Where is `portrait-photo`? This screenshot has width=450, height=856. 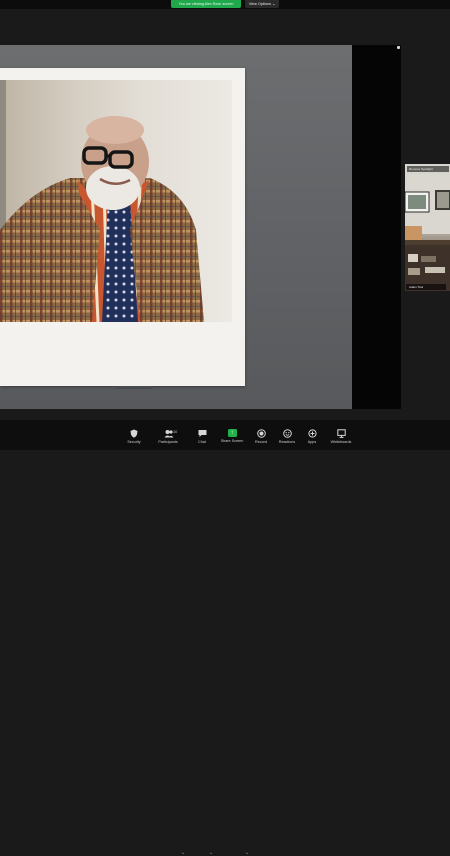
portrait-photo is located at coordinates (116, 201).